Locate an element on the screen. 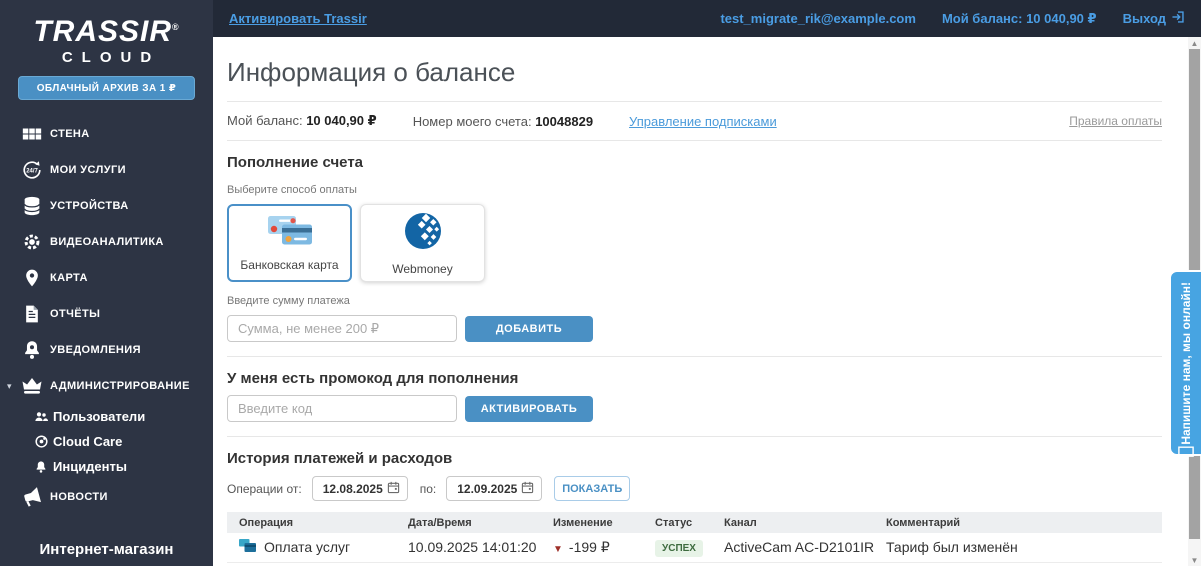 This screenshot has height=566, width=1201. status-badge: УСПЕХ is located at coordinates (679, 548).